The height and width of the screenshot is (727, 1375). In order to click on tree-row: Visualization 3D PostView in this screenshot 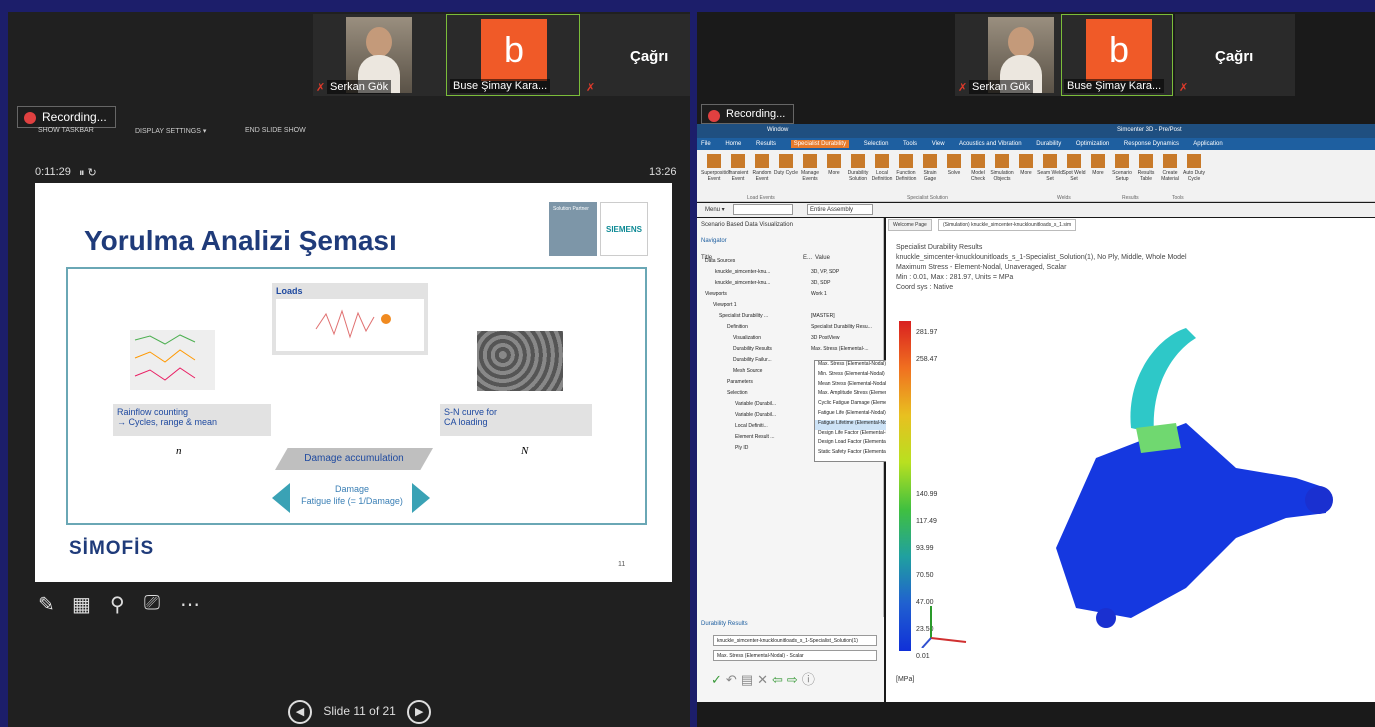, I will do `click(789, 340)`.